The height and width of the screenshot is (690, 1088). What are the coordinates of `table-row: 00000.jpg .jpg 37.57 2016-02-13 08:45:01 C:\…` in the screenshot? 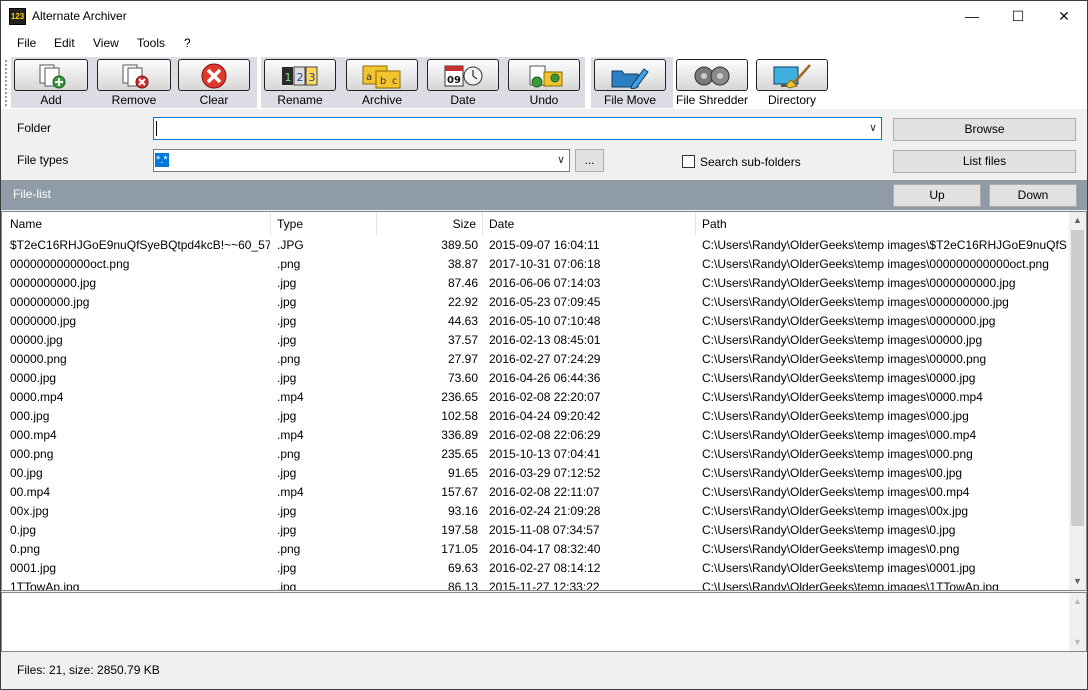 It's located at (536, 340).